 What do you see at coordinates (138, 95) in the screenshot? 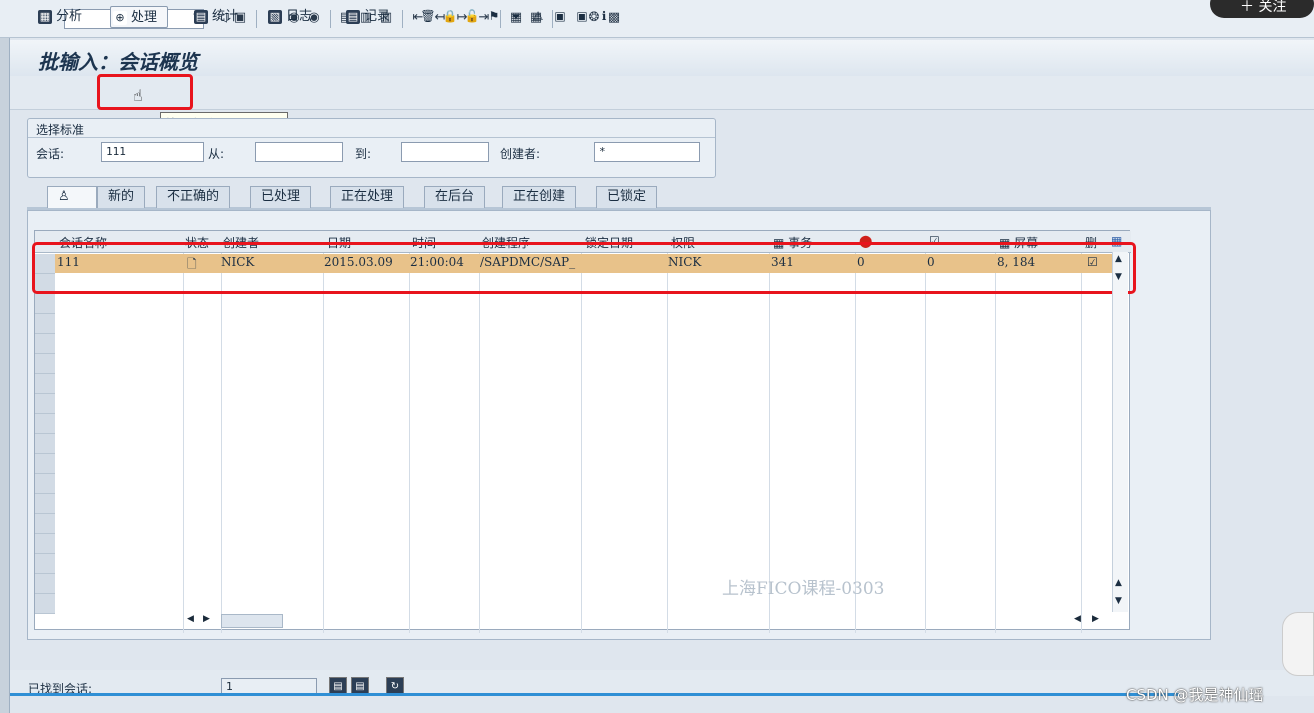
I see `mouse-cursor-icon: ☝` at bounding box center [138, 95].